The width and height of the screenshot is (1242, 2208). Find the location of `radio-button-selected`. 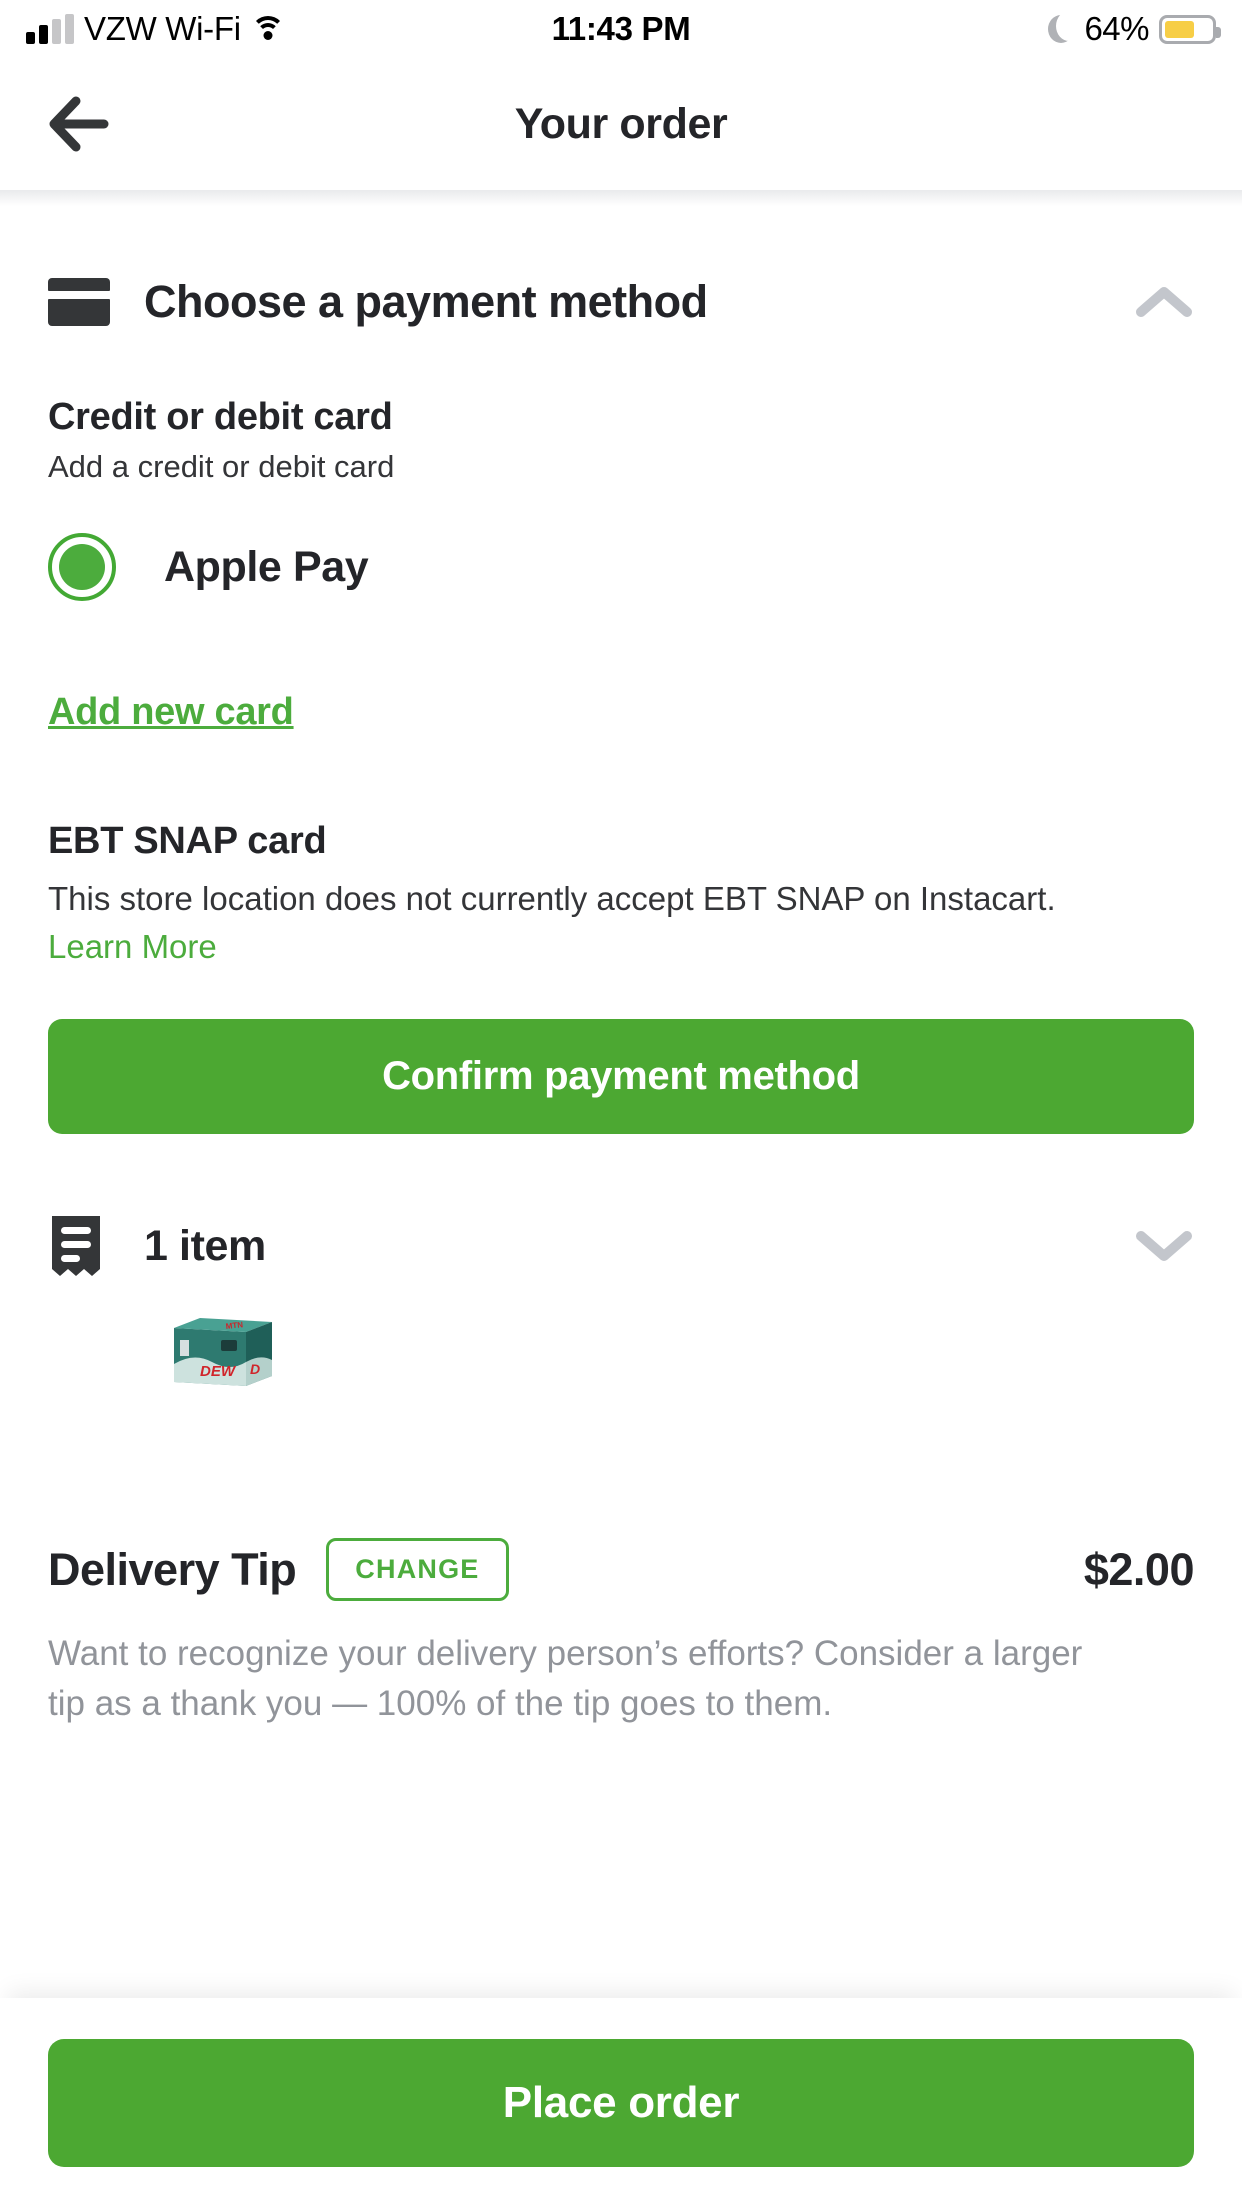

radio-button-selected is located at coordinates (82, 567).